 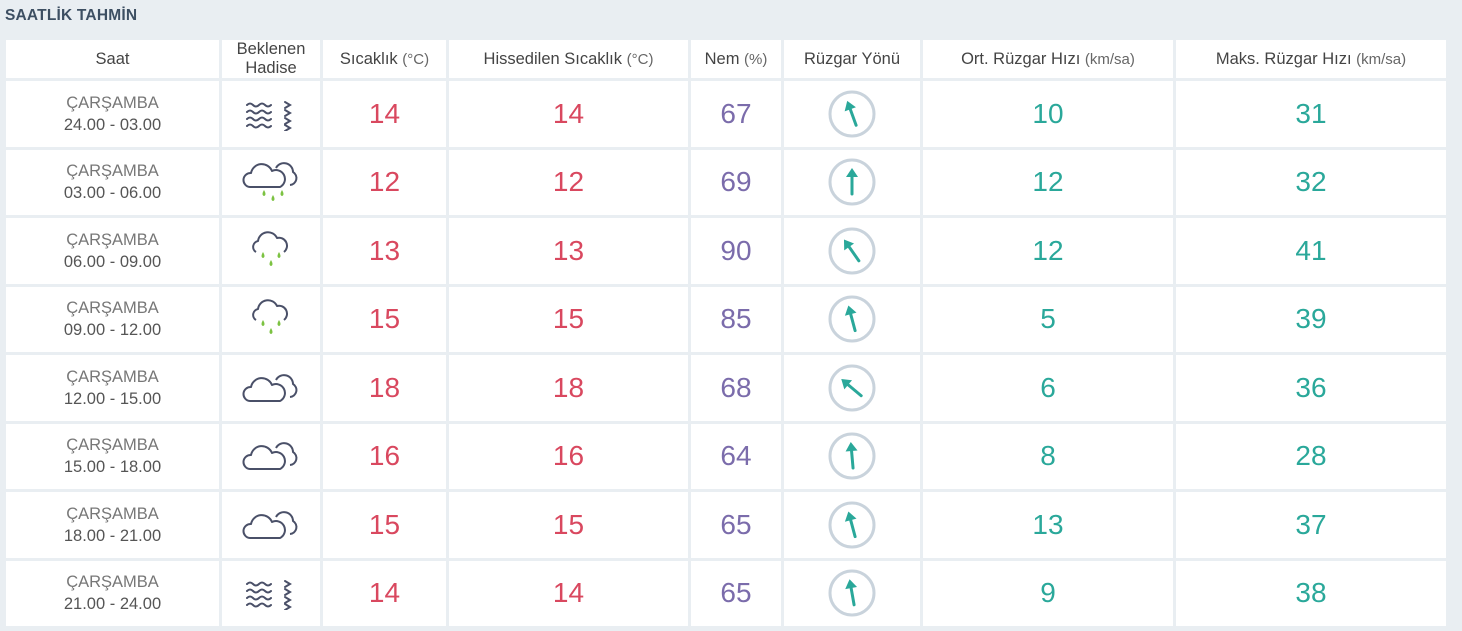 What do you see at coordinates (1048, 59) in the screenshot?
I see `header-wind-average: Ort. Rüzgar Hızı (km/sa)` at bounding box center [1048, 59].